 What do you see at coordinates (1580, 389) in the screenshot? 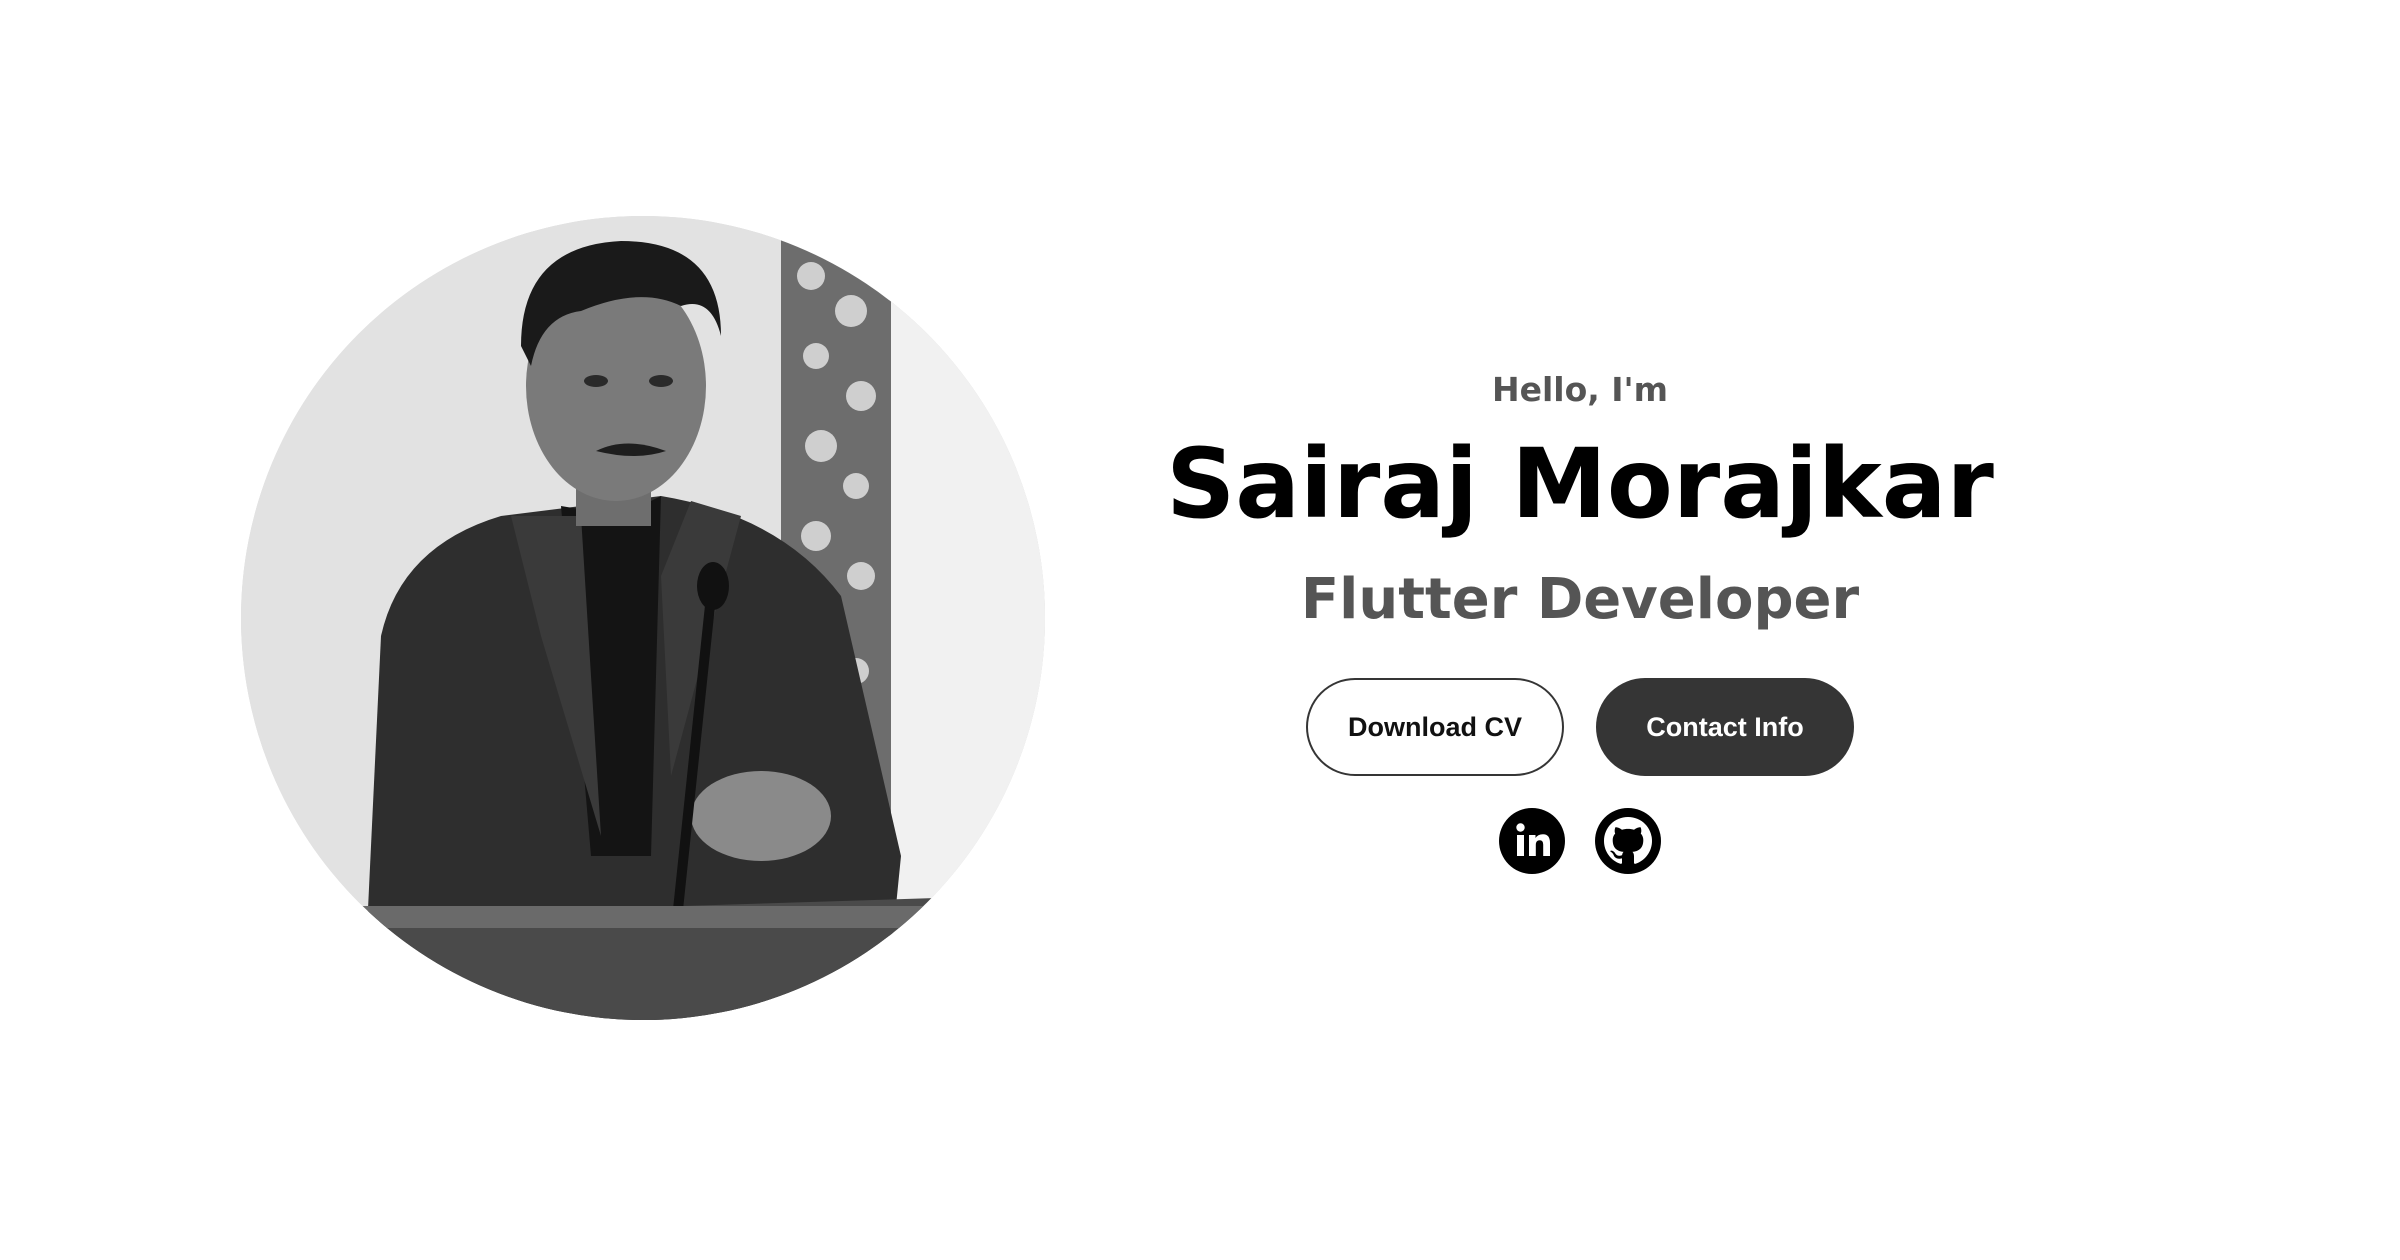
I see `greeting-text: Hello, I'm` at bounding box center [1580, 389].